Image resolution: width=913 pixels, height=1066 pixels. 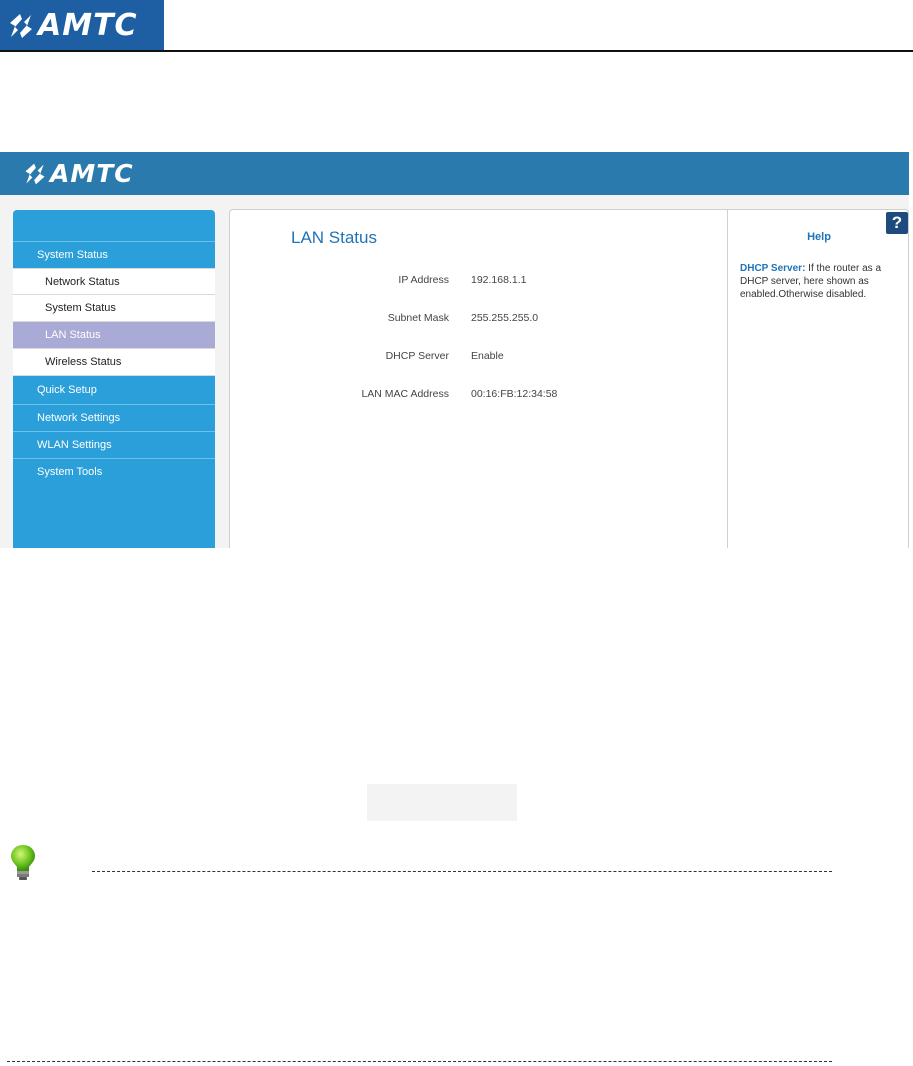 I want to click on ip-address-label: IP Address, so click(x=423, y=280).